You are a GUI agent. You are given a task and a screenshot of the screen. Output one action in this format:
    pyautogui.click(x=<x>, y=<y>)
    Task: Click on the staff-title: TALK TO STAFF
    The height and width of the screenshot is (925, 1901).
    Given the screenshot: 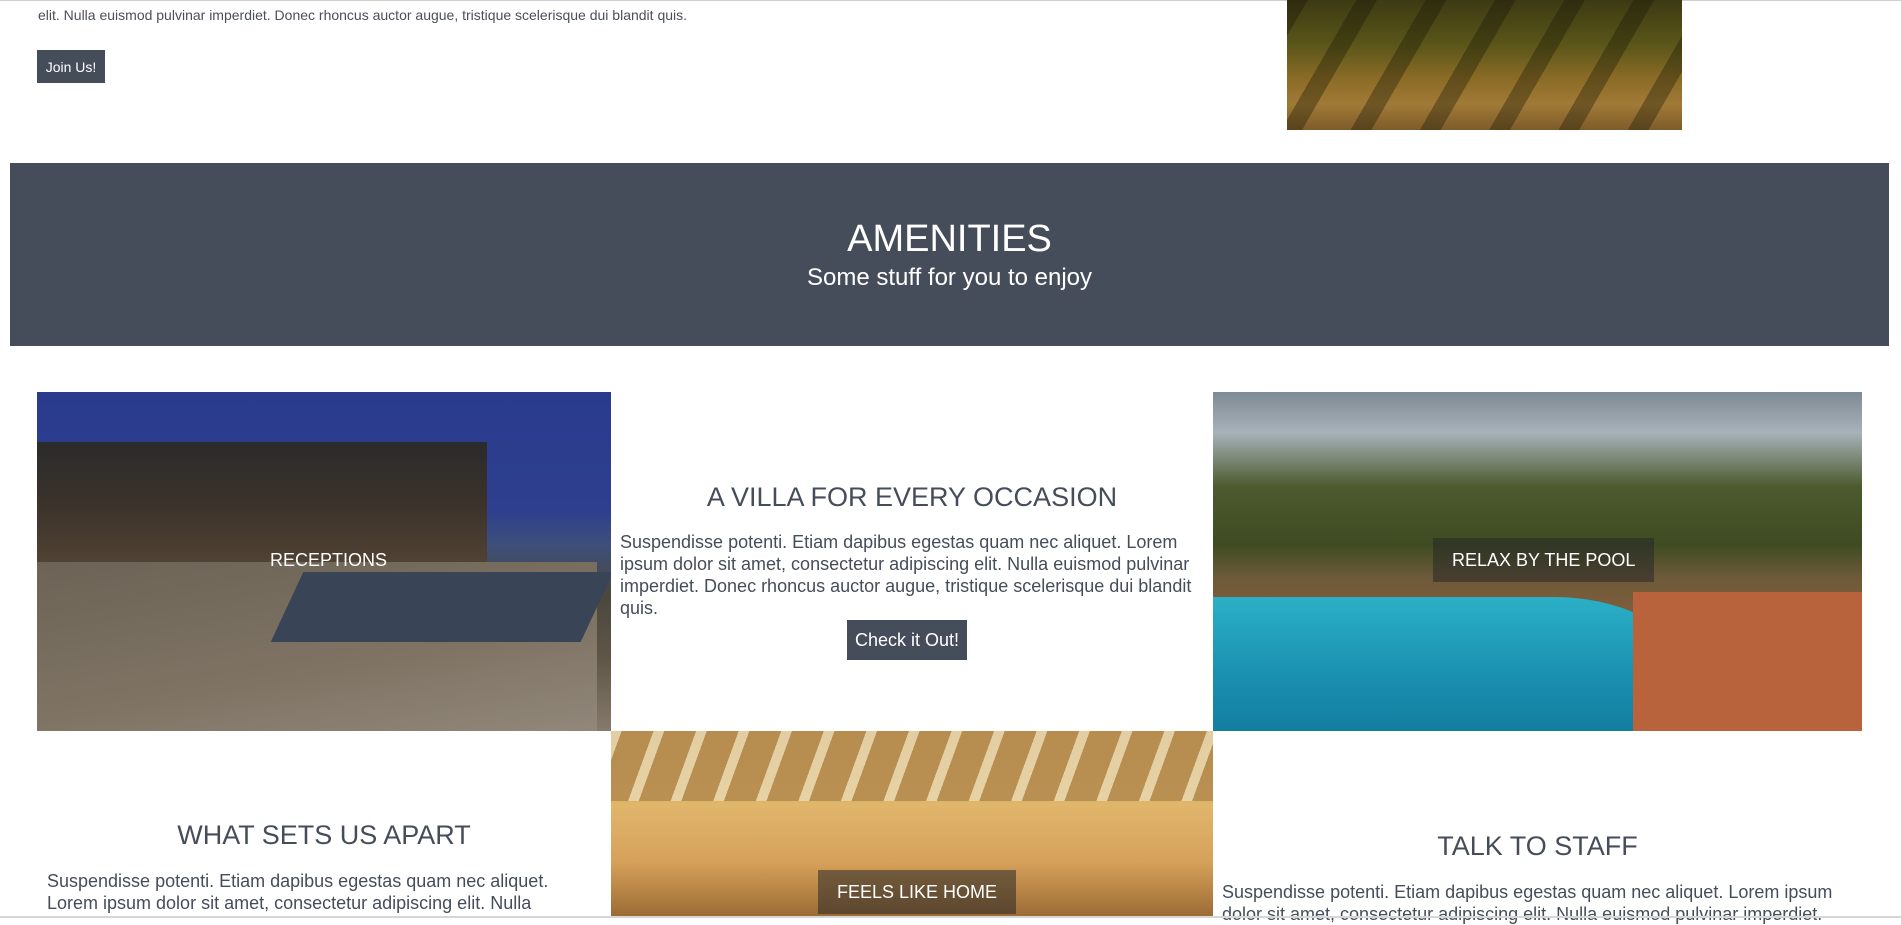 What is the action you would take?
    pyautogui.click(x=1537, y=846)
    